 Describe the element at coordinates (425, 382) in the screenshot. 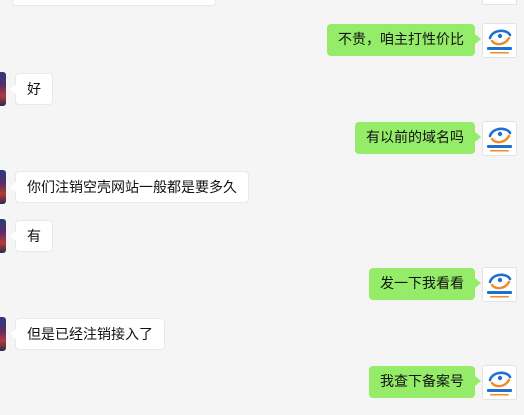

I see `message-outgoing: 我查下备案号` at that location.